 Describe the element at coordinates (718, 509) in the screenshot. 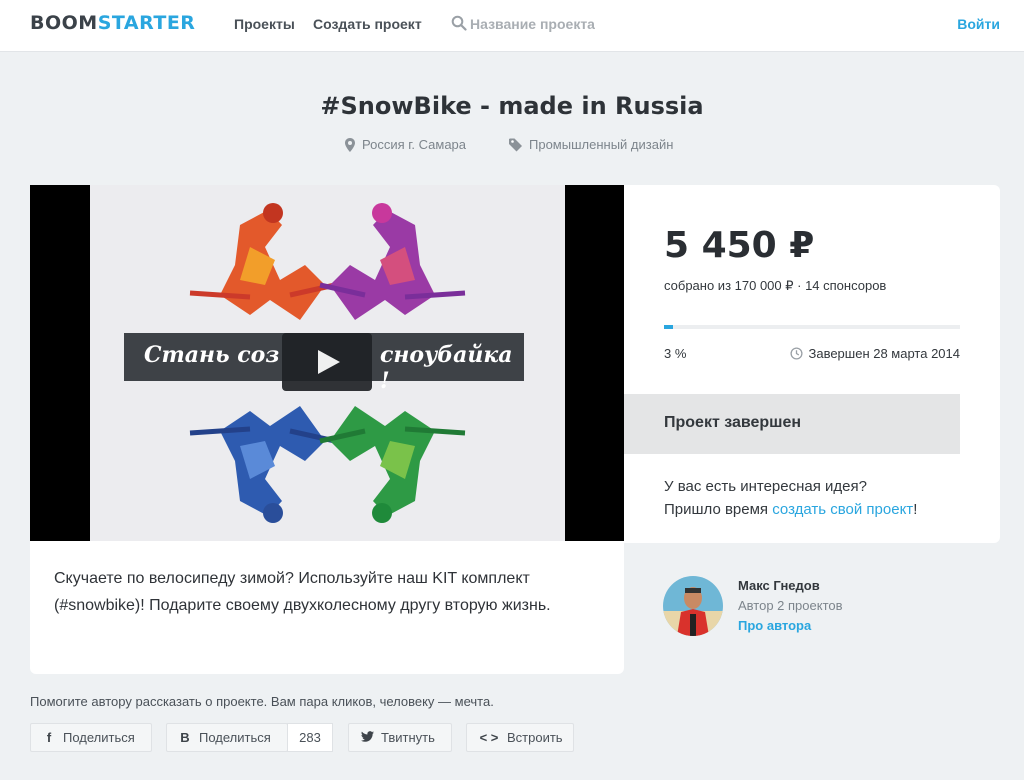

I see `idea-cta-prefix: Пришло время` at that location.